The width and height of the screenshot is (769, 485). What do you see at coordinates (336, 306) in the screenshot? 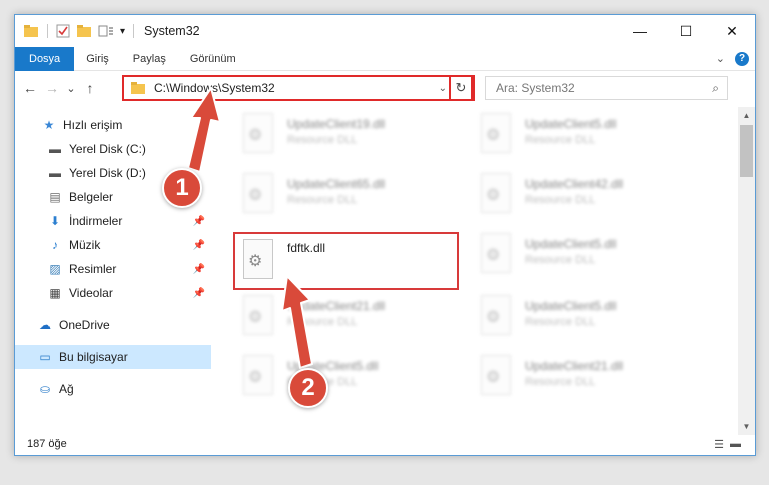
I see `file-name: UpdateClient21.dll` at bounding box center [336, 306].